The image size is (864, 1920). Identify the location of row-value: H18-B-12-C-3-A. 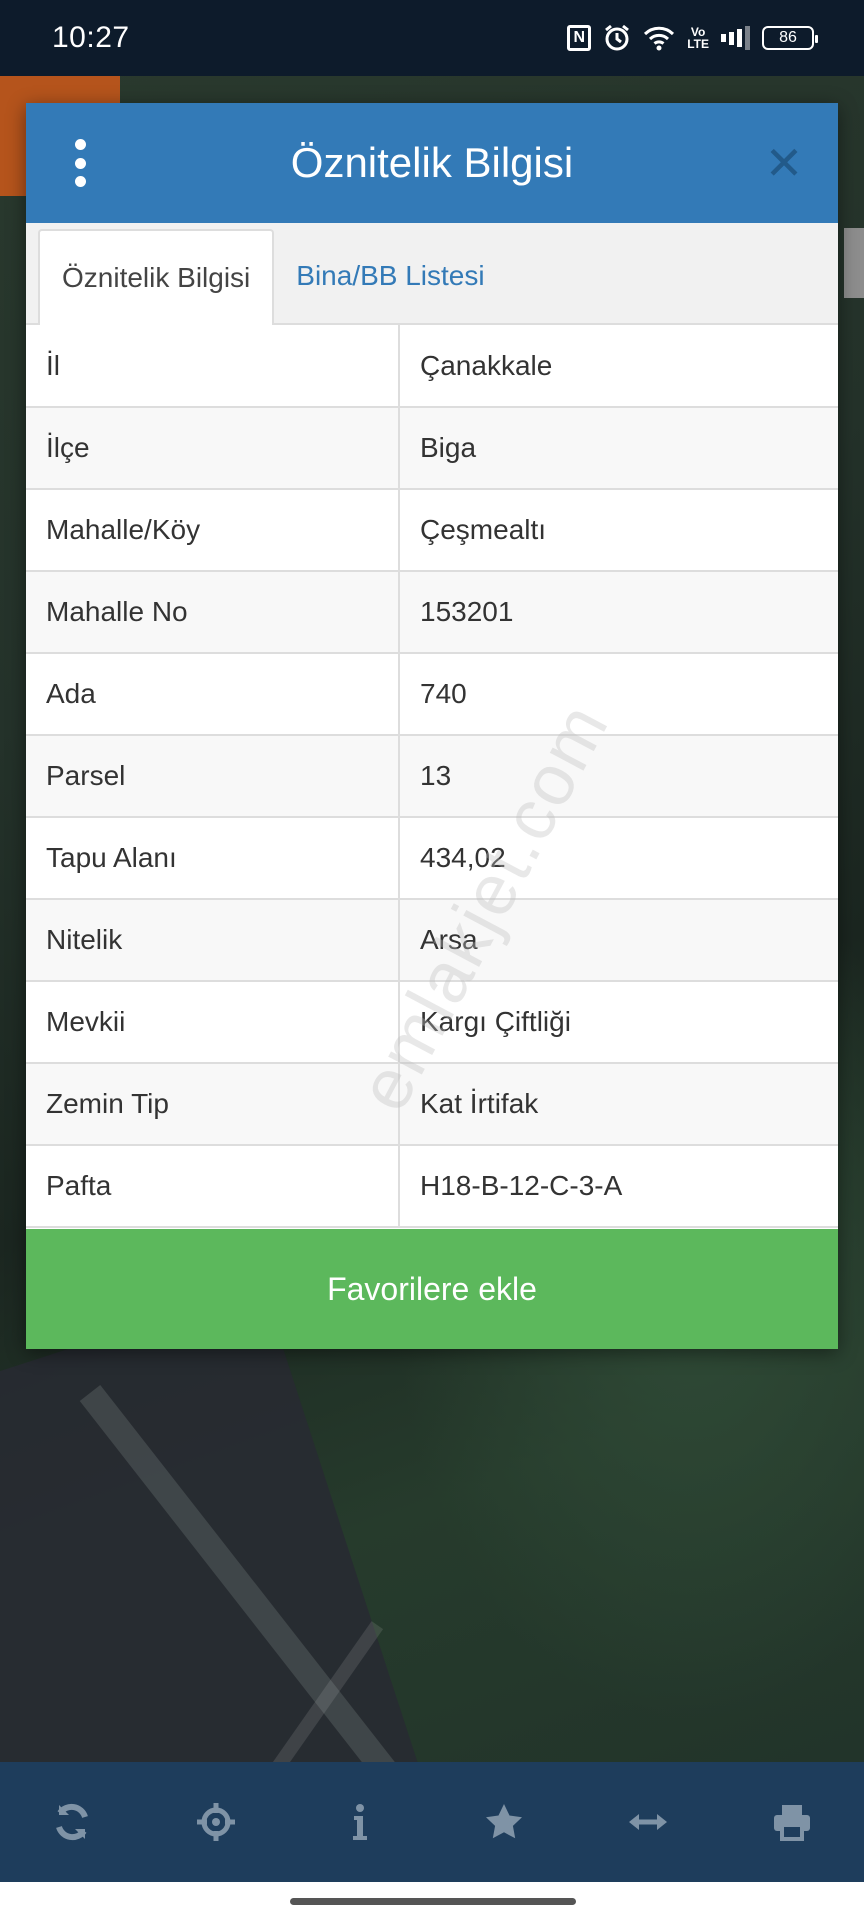
(618, 1186).